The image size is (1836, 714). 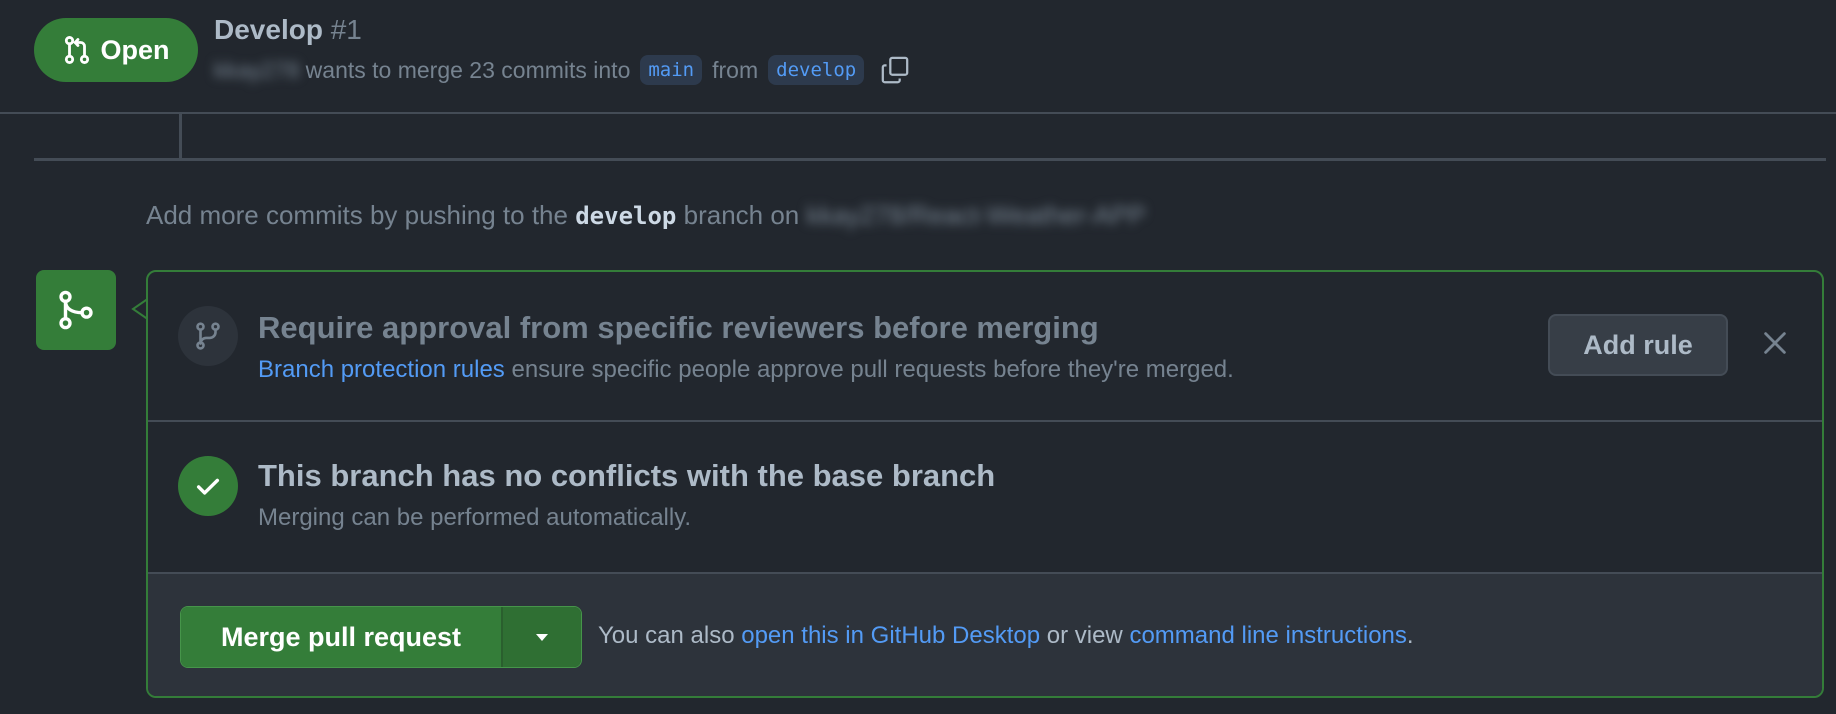 I want to click on or-view-text: or view, so click(x=1084, y=635).